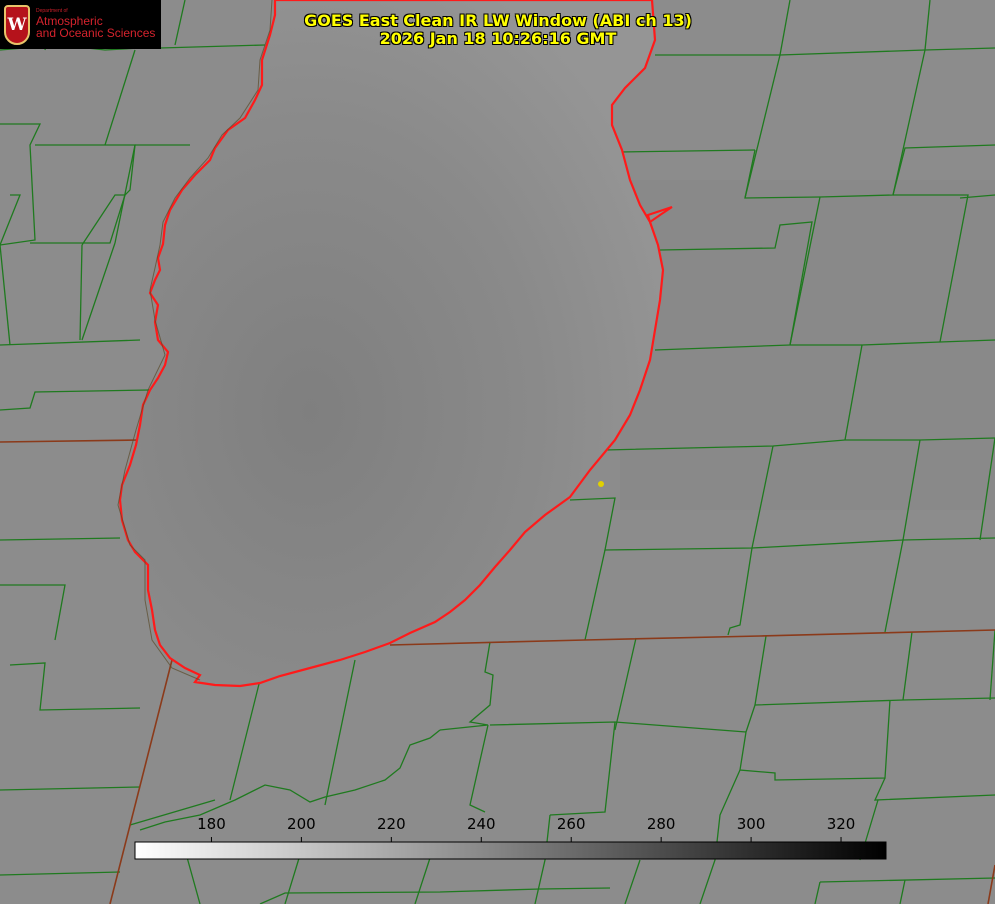 This screenshot has width=995, height=904. I want to click on colorbar-gradient, so click(510, 850).